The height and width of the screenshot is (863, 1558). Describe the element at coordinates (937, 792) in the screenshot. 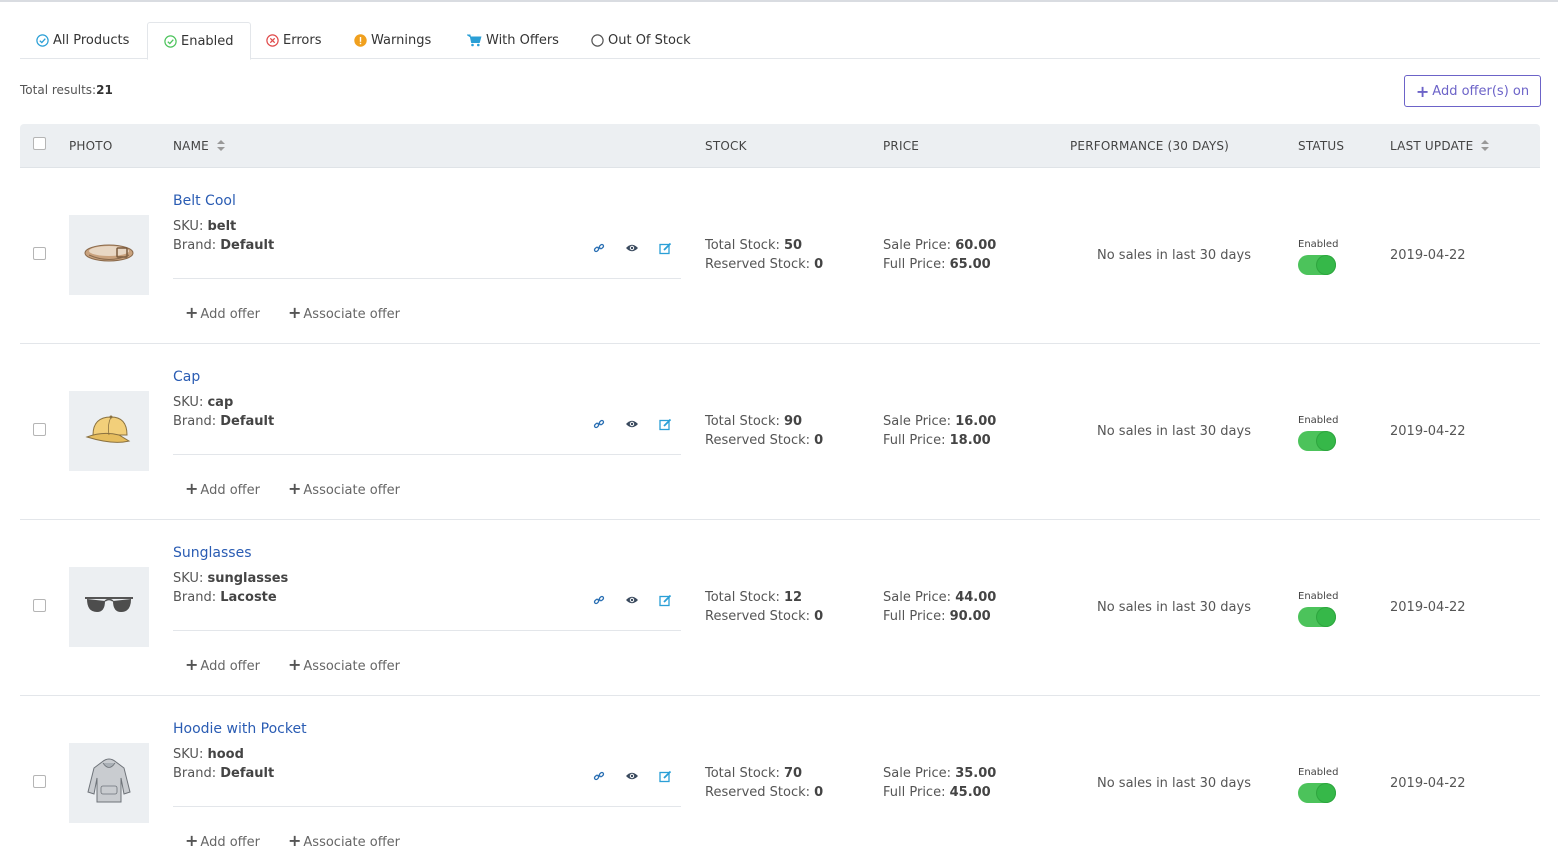

I see `full-price: Full Price: 45.00` at that location.